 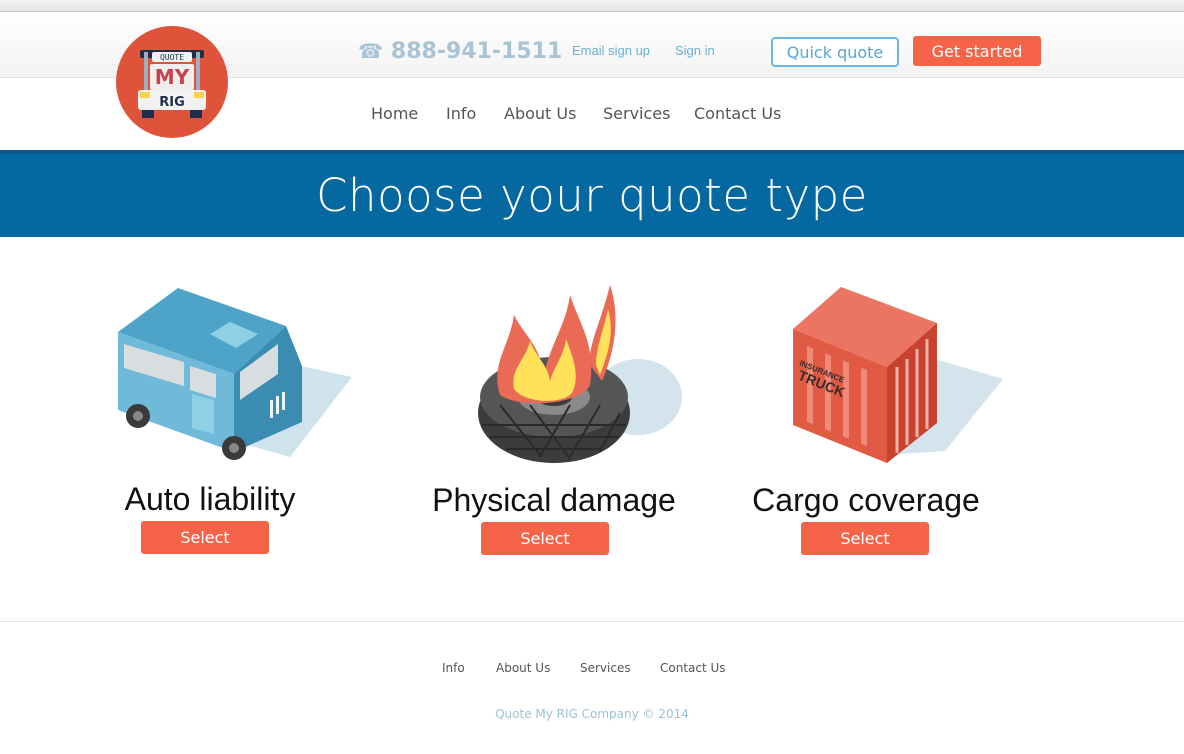 I want to click on nav-services: Services, so click(x=636, y=113).